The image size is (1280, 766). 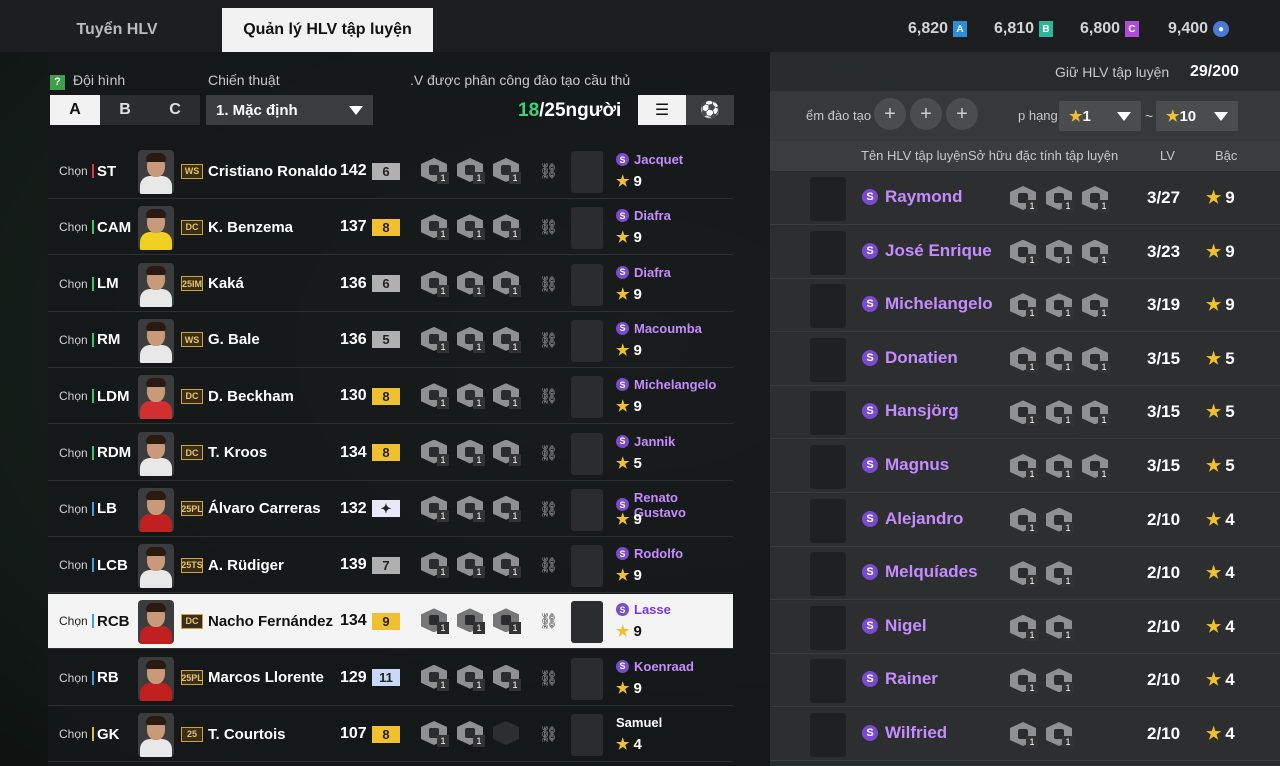 I want to click on coach-row: S Wilfried 1 1 2/10 ★ 4, so click(x=1025, y=734).